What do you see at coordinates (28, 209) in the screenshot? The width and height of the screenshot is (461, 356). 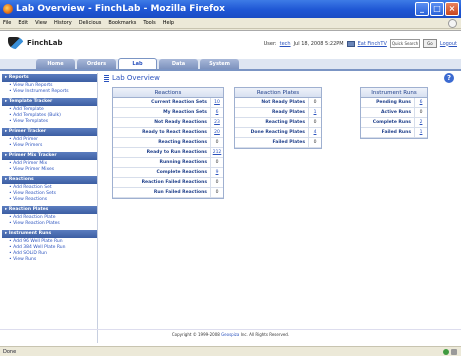 I see `sidebar-section-title: Reaction Plates` at bounding box center [28, 209].